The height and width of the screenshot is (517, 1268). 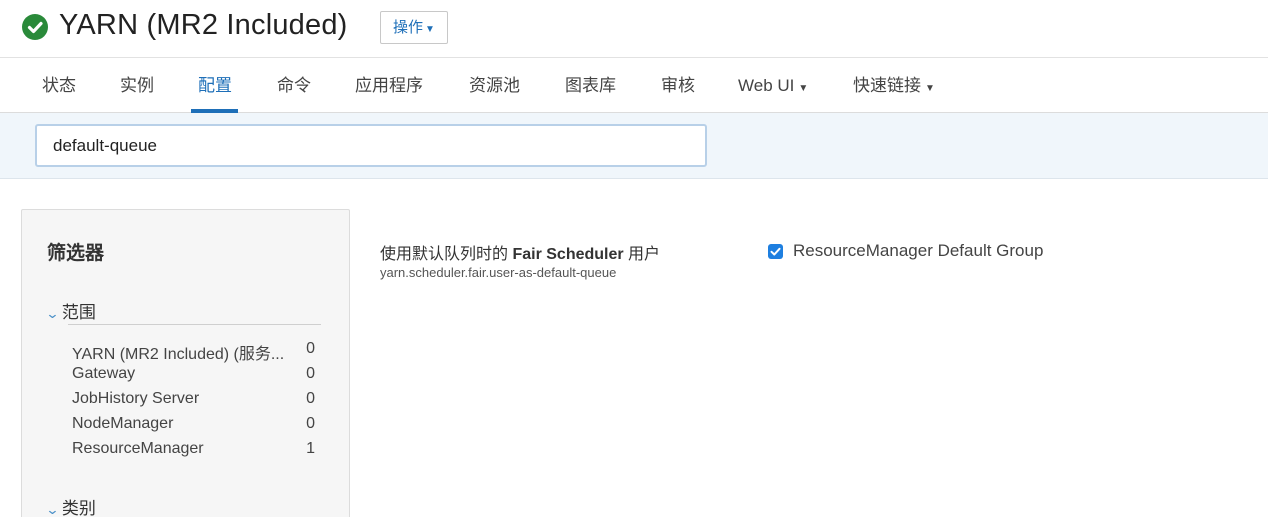 I want to click on category-section-toggle: ⌄ 类别, so click(x=70, y=505).